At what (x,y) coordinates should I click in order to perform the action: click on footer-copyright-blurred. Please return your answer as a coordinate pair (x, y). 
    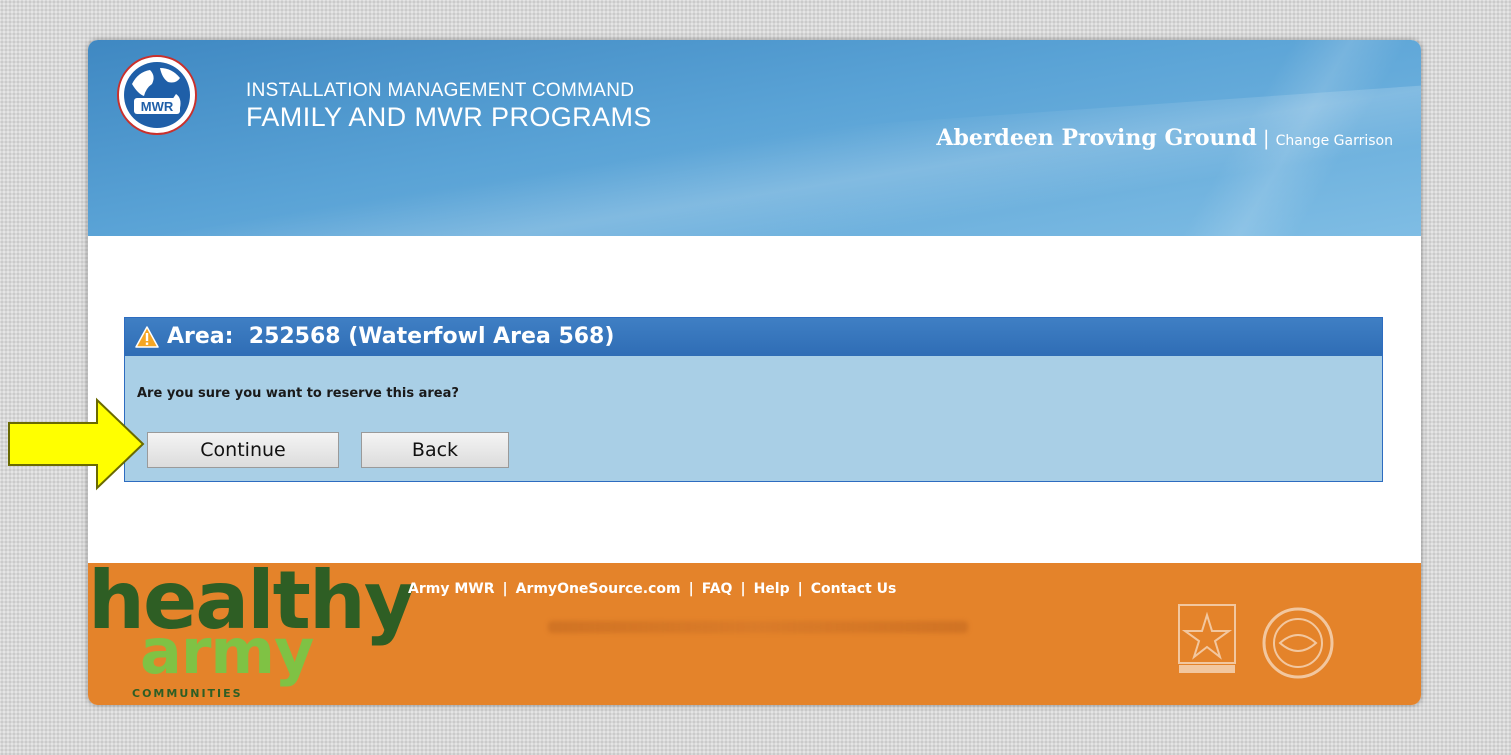
    Looking at the image, I should click on (758, 627).